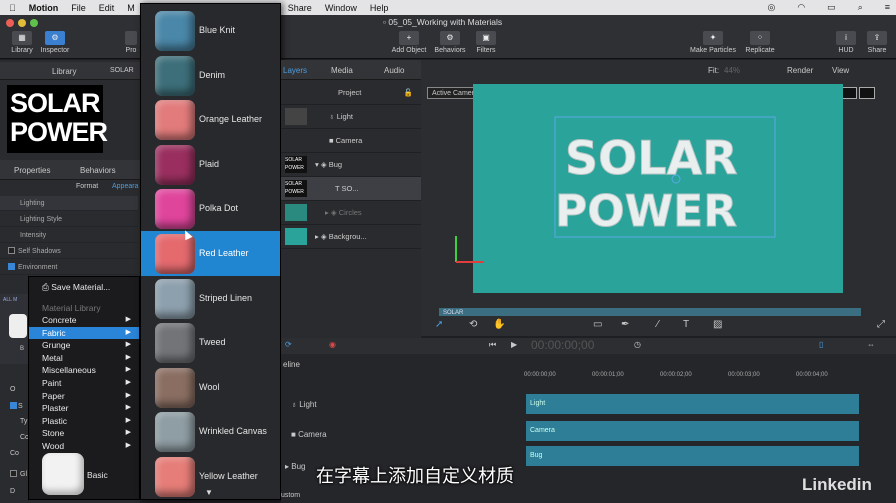 The image size is (896, 503). Describe the element at coordinates (760, 42) in the screenshot. I see `replicate-button: ⁘ Replicate` at that location.